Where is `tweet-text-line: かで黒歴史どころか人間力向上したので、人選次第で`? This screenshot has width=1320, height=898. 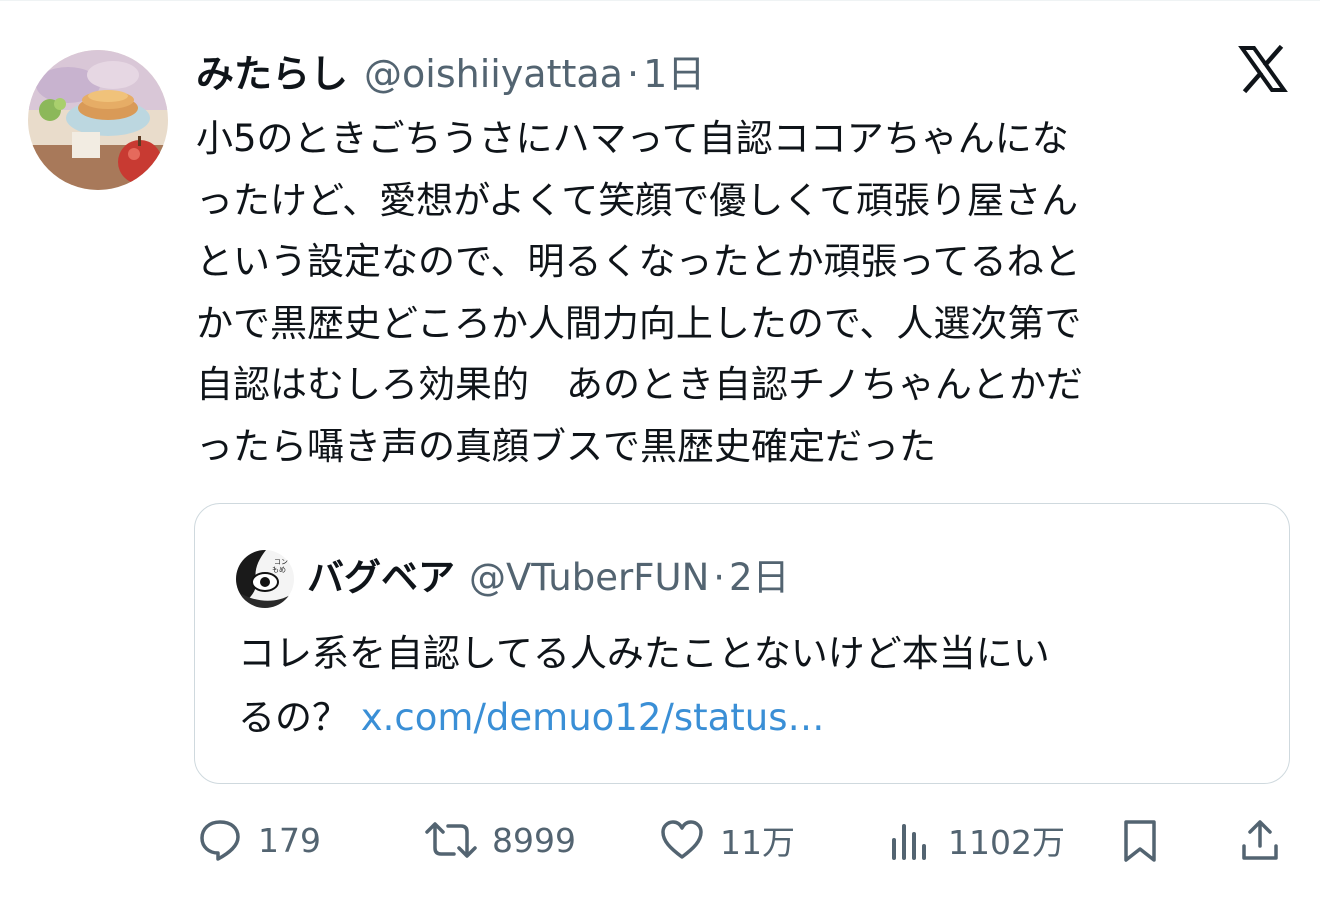 tweet-text-line: かで黒歴史どころか人間力向上したので、人選次第で is located at coordinates (639, 323).